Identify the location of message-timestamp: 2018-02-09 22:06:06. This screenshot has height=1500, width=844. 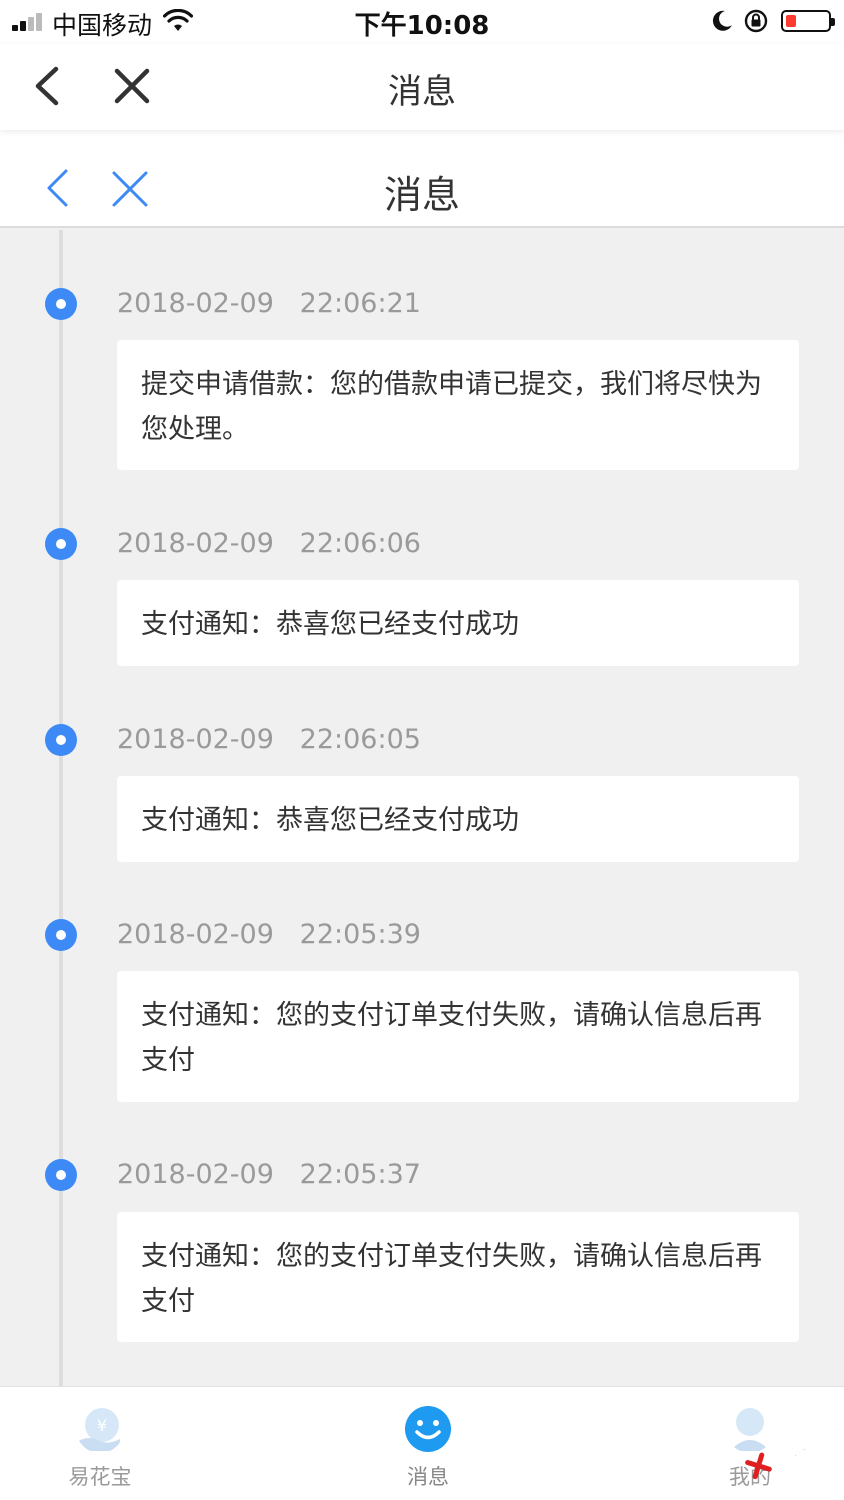
(269, 543).